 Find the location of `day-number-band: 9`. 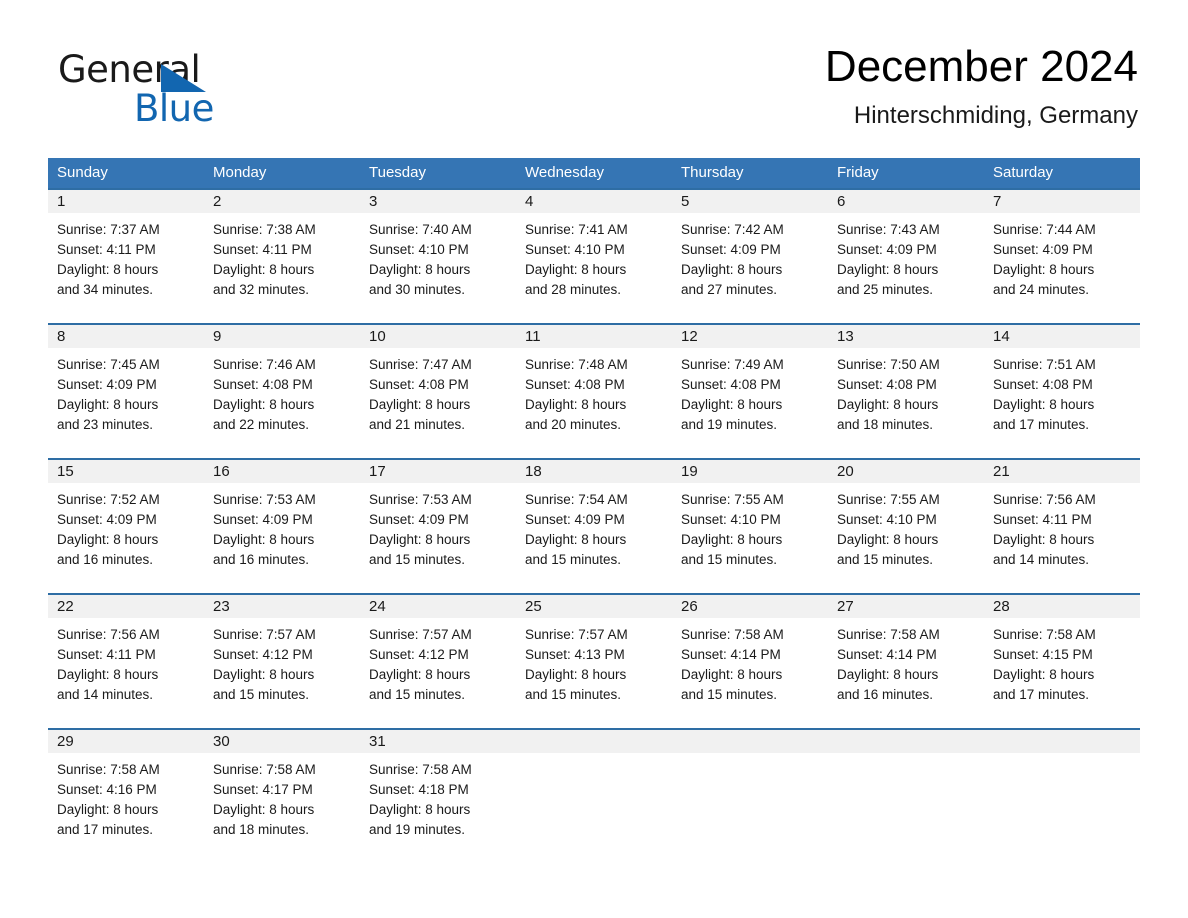

day-number-band: 9 is located at coordinates (282, 336).